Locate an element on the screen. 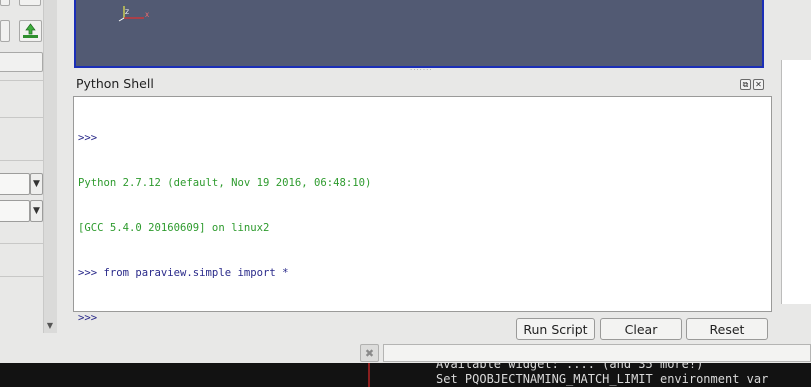 The width and height of the screenshot is (811, 387). orientation-axes-icon: Z X is located at coordinates (133, 14).